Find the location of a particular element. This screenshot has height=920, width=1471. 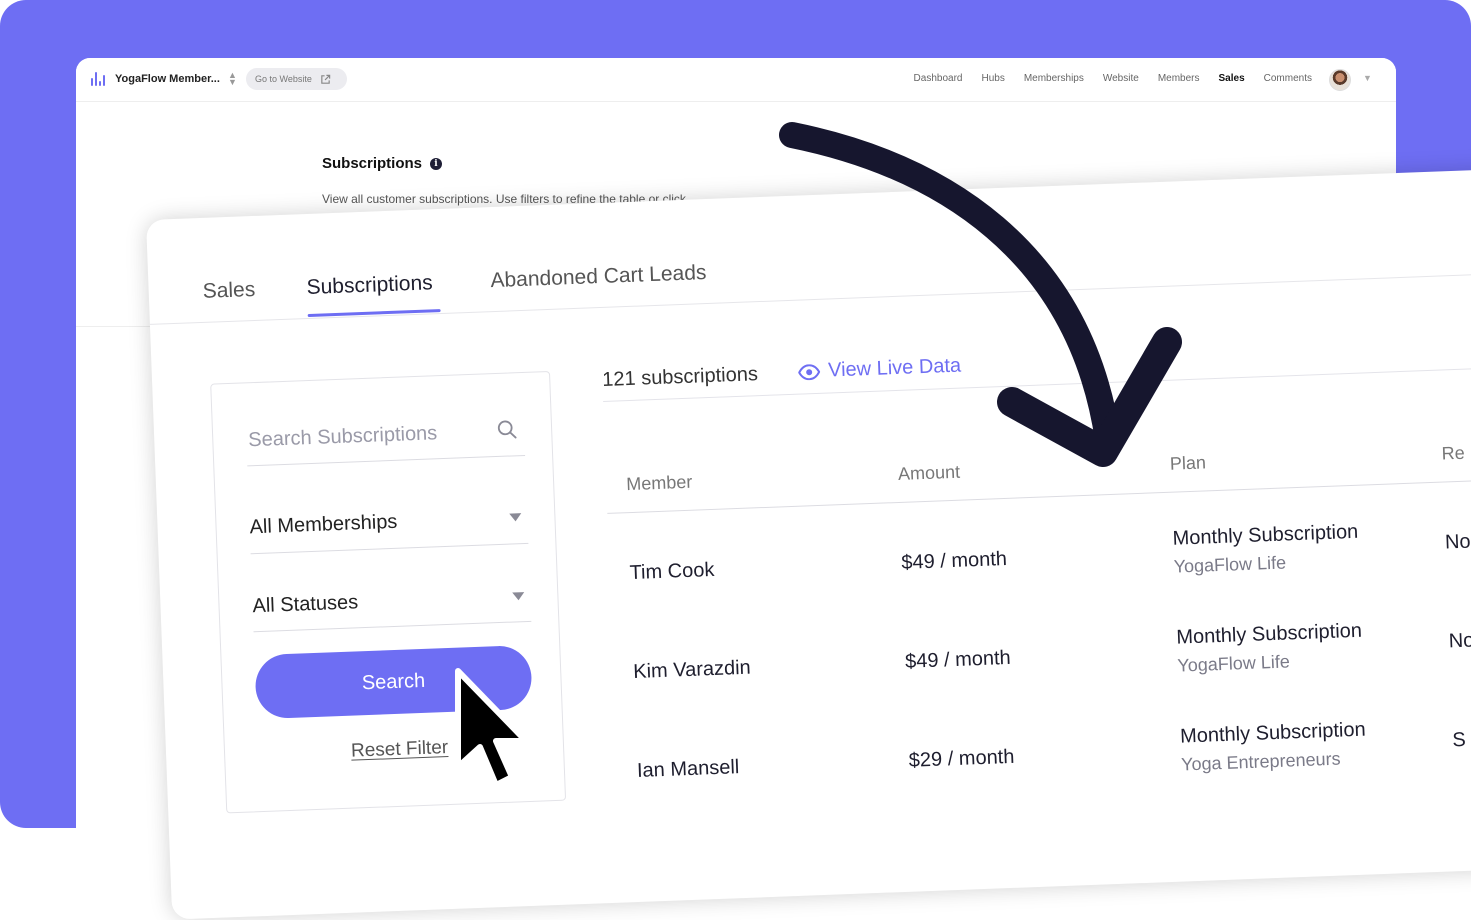

table-cell-member: Tim Cook is located at coordinates (672, 572).